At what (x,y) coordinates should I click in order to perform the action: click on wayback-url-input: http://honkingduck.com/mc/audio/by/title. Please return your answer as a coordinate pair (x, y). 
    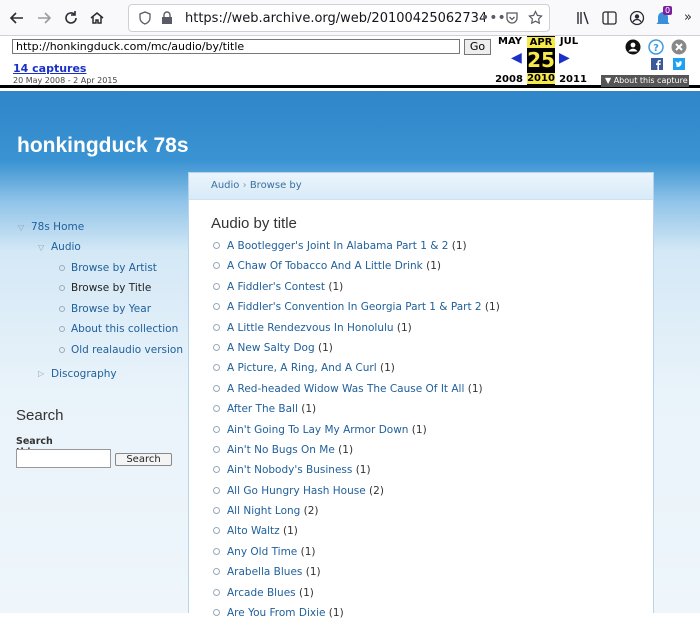
    Looking at the image, I should click on (236, 46).